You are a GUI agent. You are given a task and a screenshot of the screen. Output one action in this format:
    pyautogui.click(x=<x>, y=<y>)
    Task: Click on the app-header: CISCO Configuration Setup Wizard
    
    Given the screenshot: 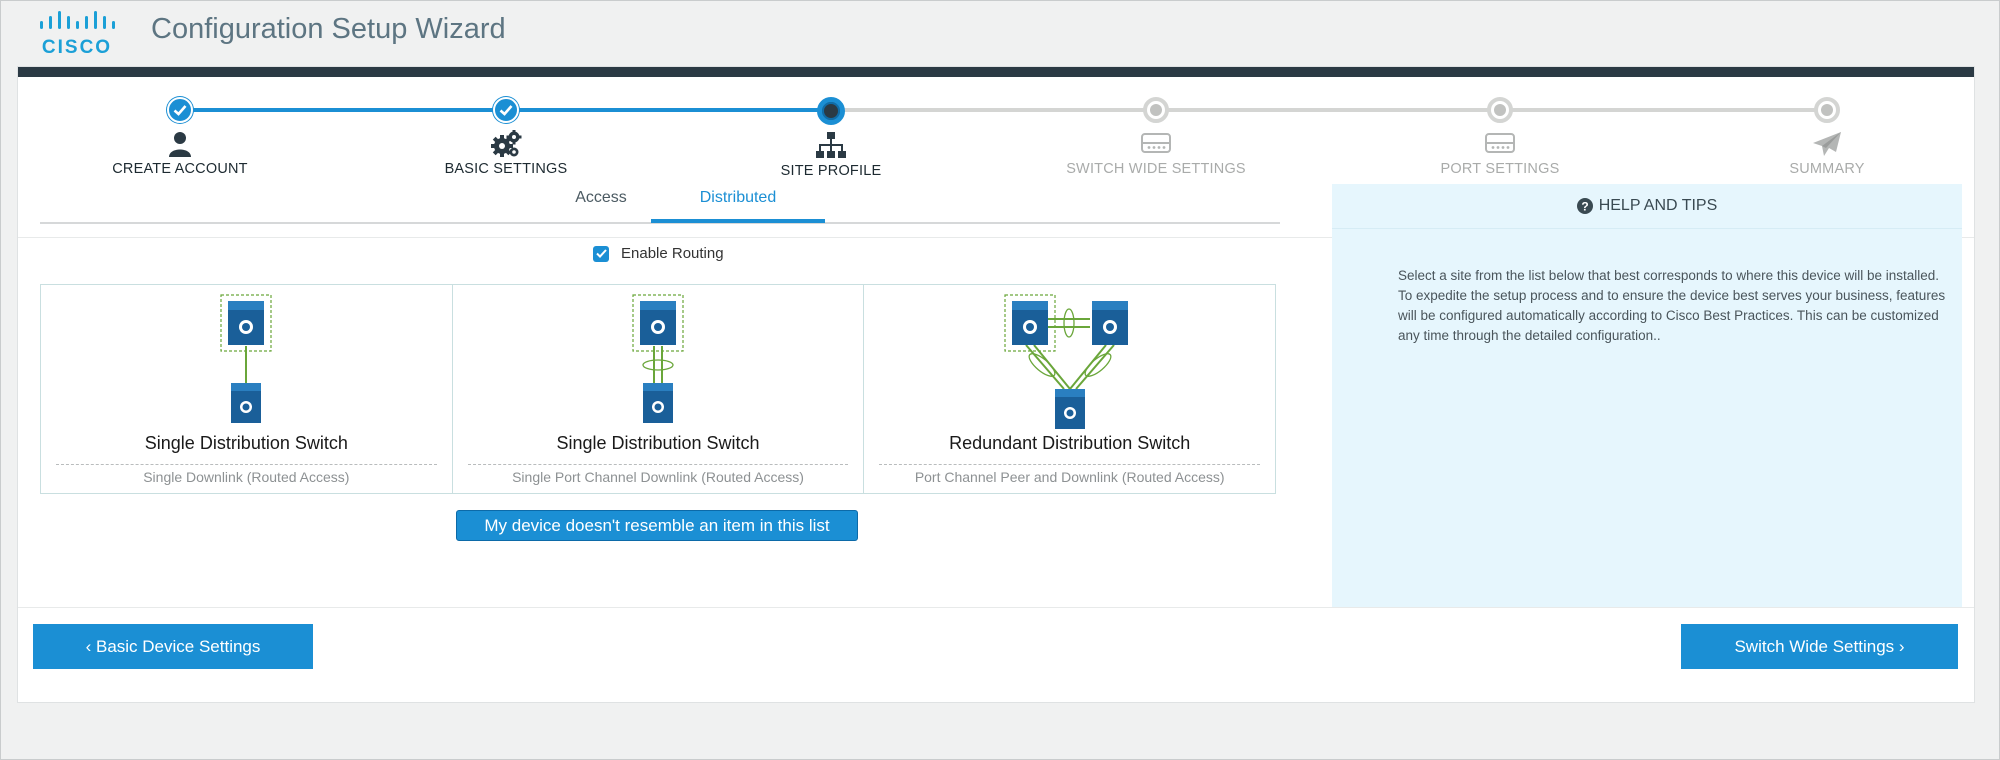 What is the action you would take?
    pyautogui.click(x=1000, y=33)
    